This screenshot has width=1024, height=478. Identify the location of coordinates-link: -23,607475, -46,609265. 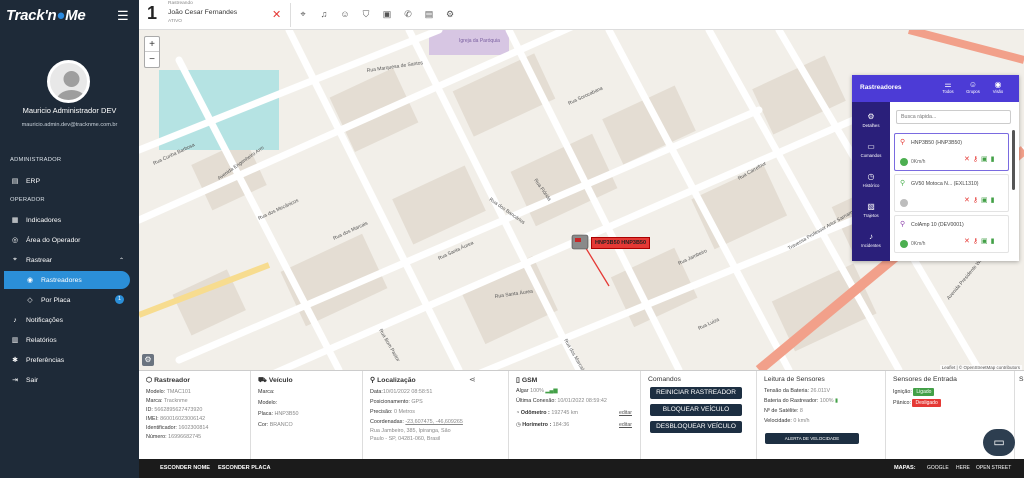
(434, 422).